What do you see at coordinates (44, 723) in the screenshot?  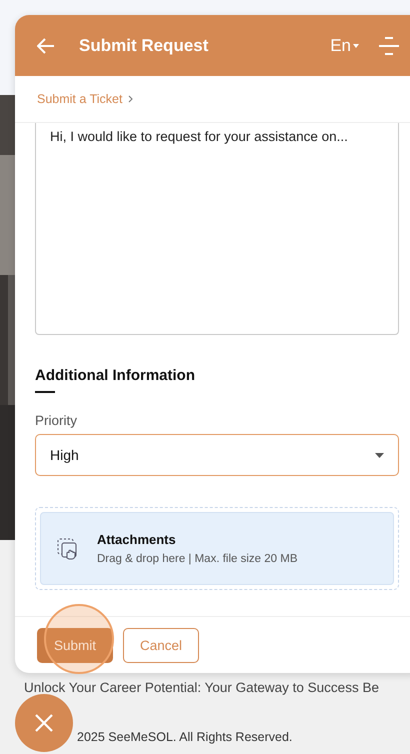 I see `close-icon` at bounding box center [44, 723].